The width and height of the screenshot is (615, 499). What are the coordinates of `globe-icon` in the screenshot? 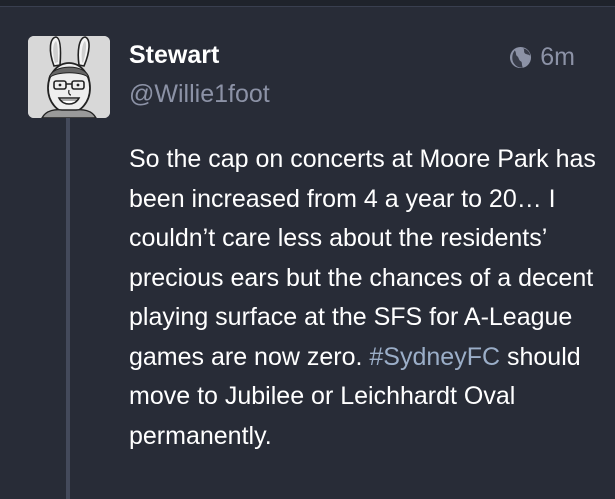 It's located at (521, 57).